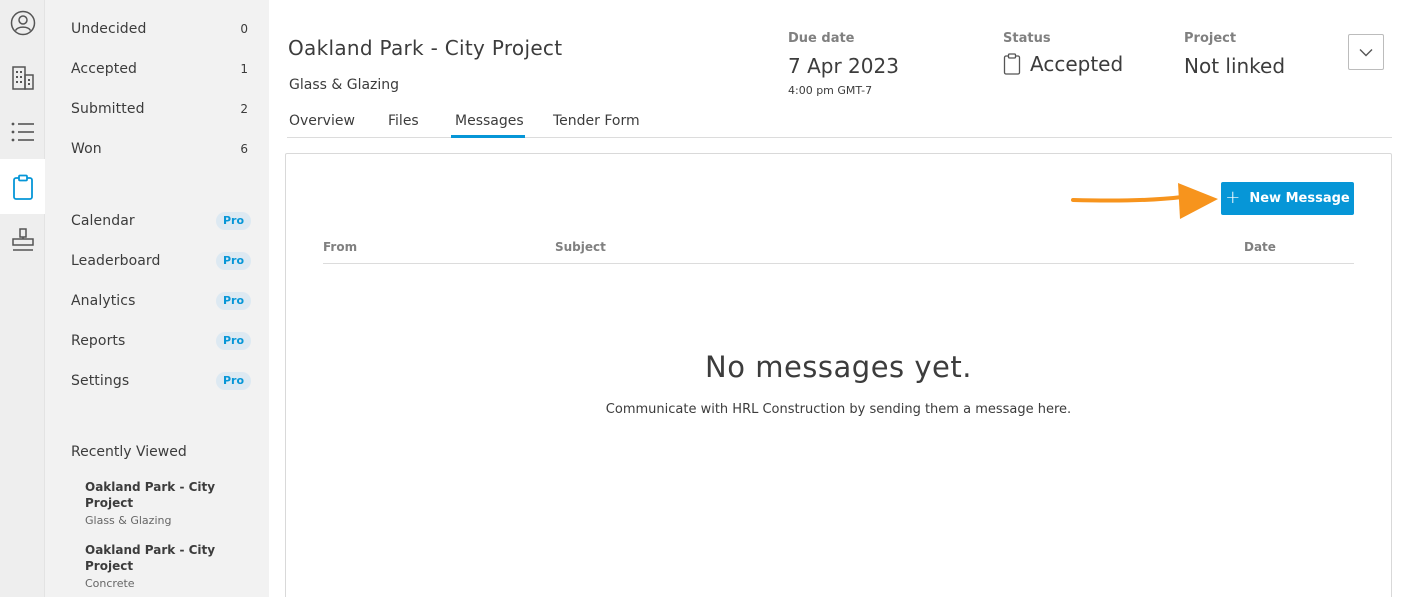 This screenshot has height=597, width=1406. Describe the element at coordinates (843, 66) in the screenshot. I see `due-date-value: 7 Apr 2023` at that location.